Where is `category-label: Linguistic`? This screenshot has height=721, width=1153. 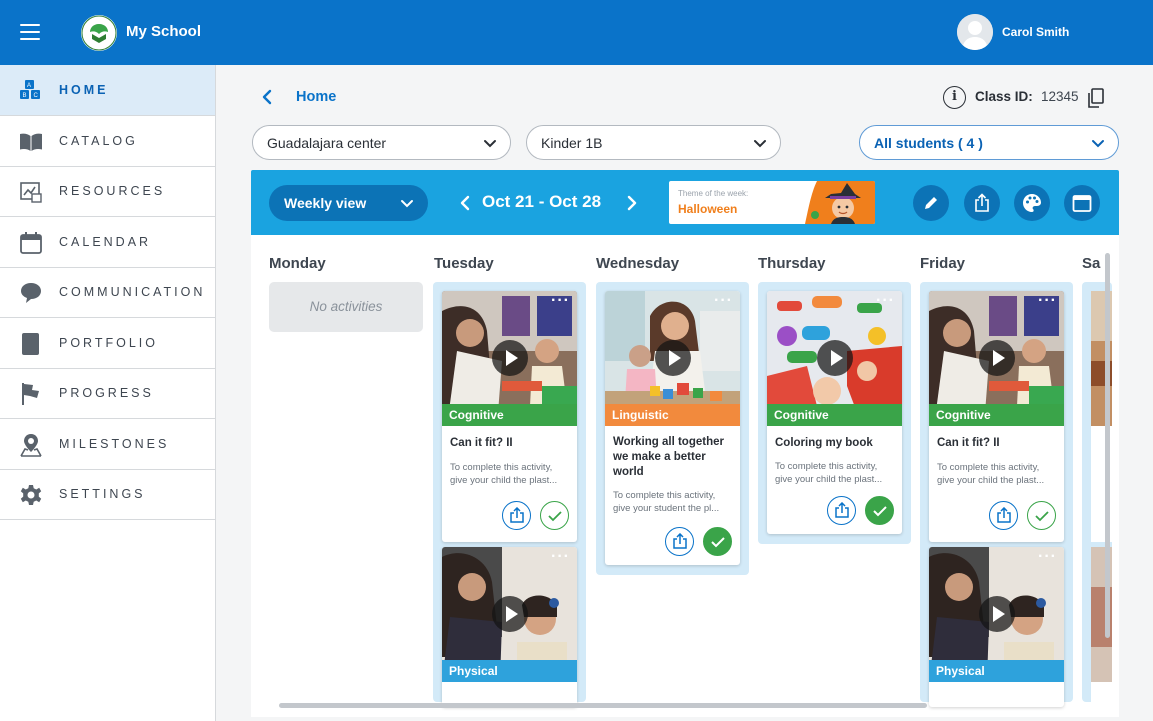 category-label: Linguistic is located at coordinates (672, 415).